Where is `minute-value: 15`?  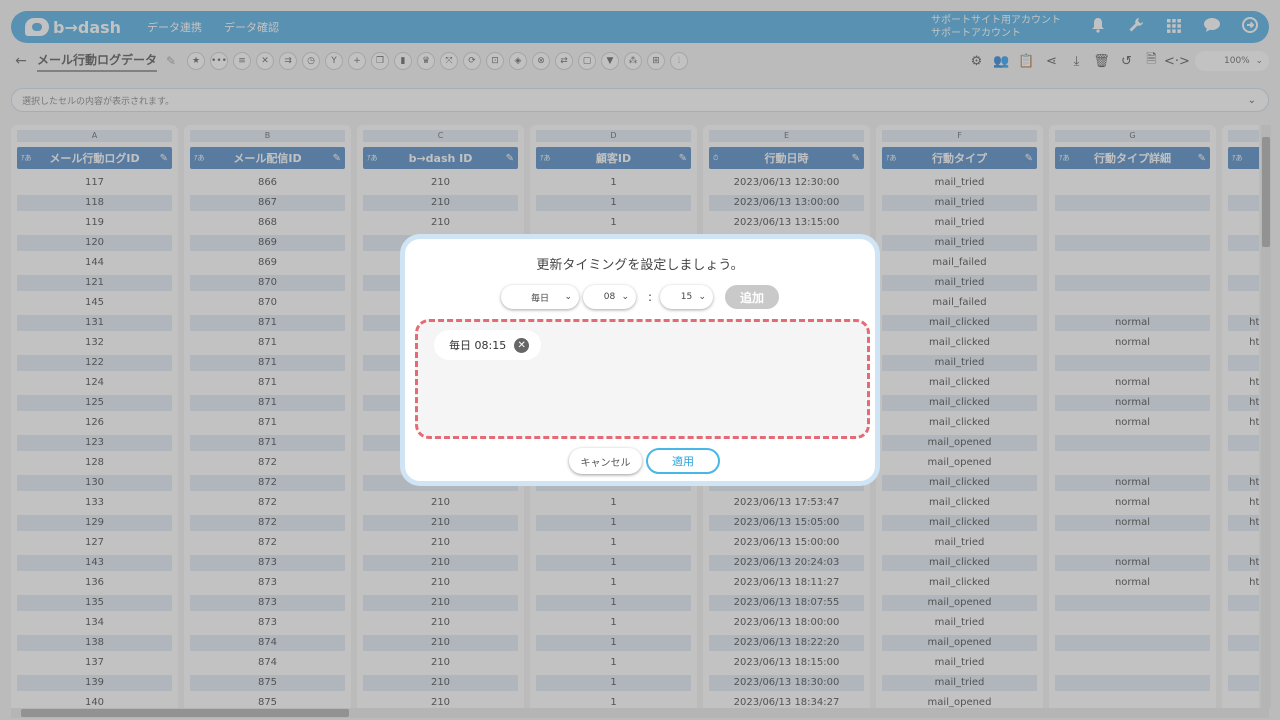 minute-value: 15 is located at coordinates (686, 297).